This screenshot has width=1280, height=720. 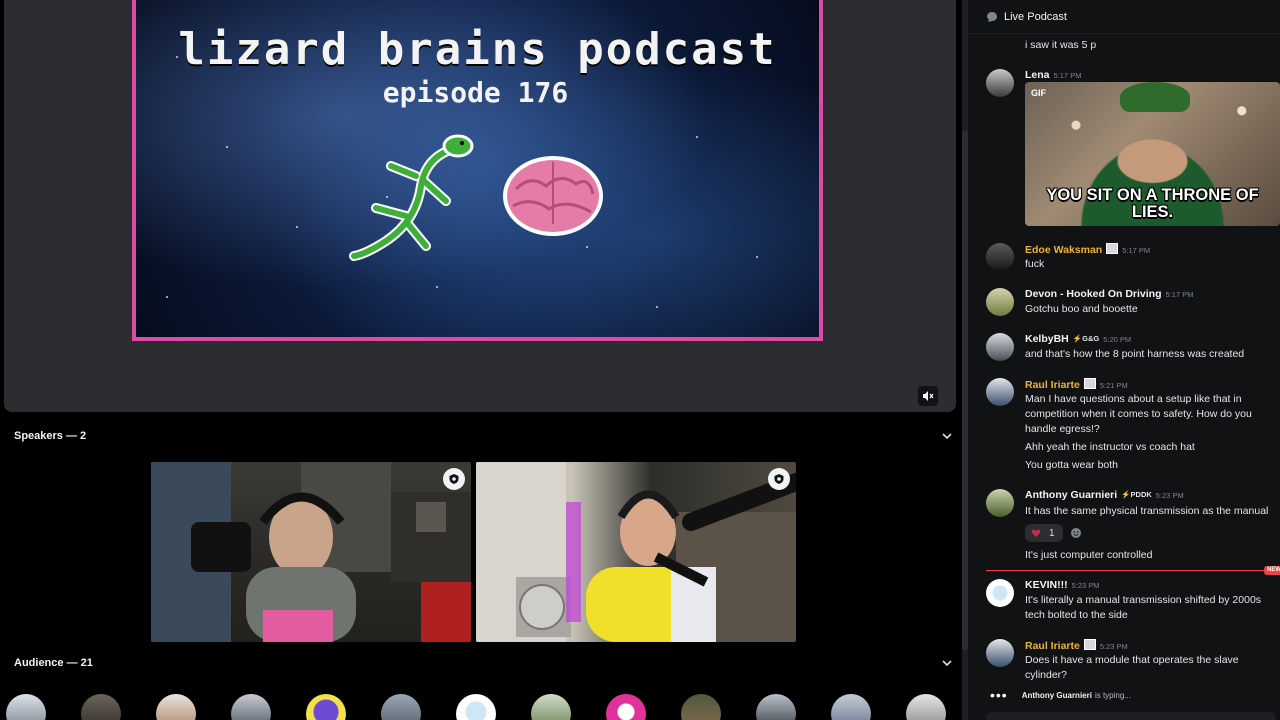 I want to click on username: KEVIN!!! 5:23 PM, so click(x=1062, y=585).